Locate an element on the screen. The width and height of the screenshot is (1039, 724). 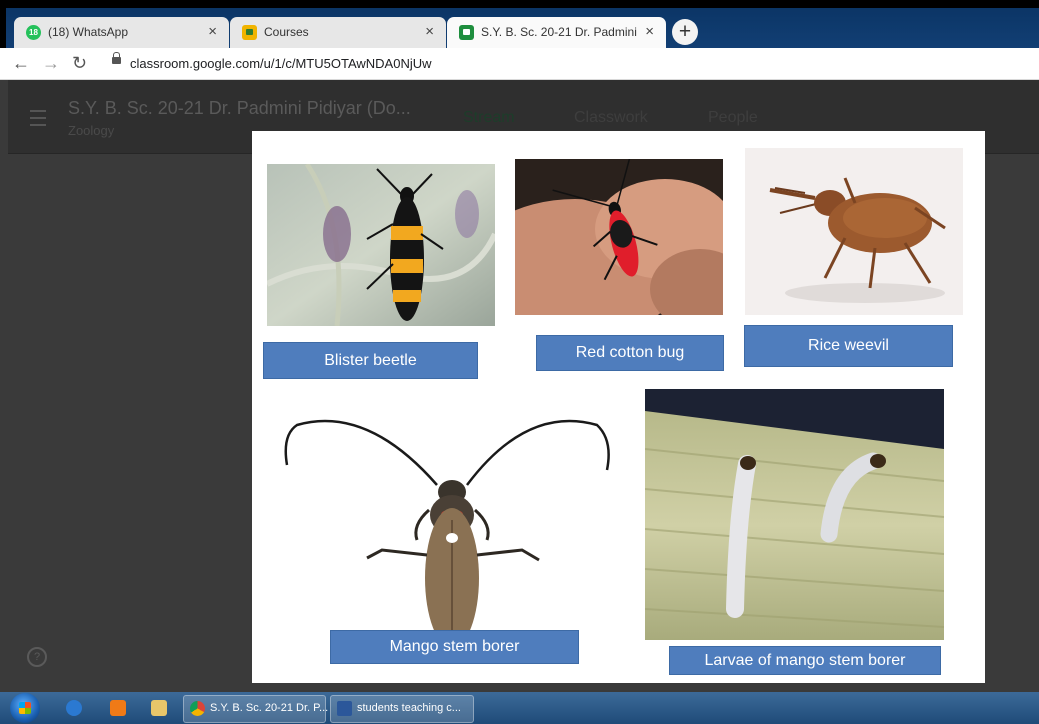
classroom-icon is located at coordinates (249, 32).